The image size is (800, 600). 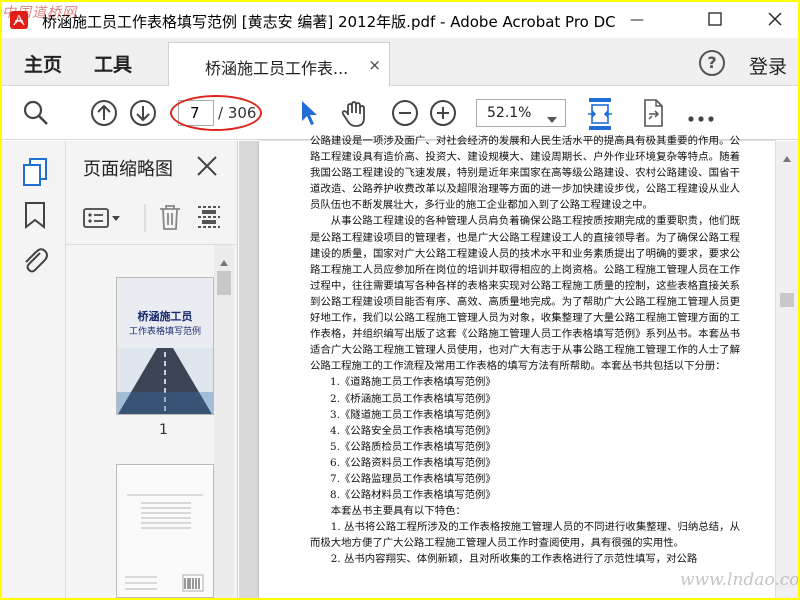 I want to click on help-icon: ?, so click(x=712, y=63).